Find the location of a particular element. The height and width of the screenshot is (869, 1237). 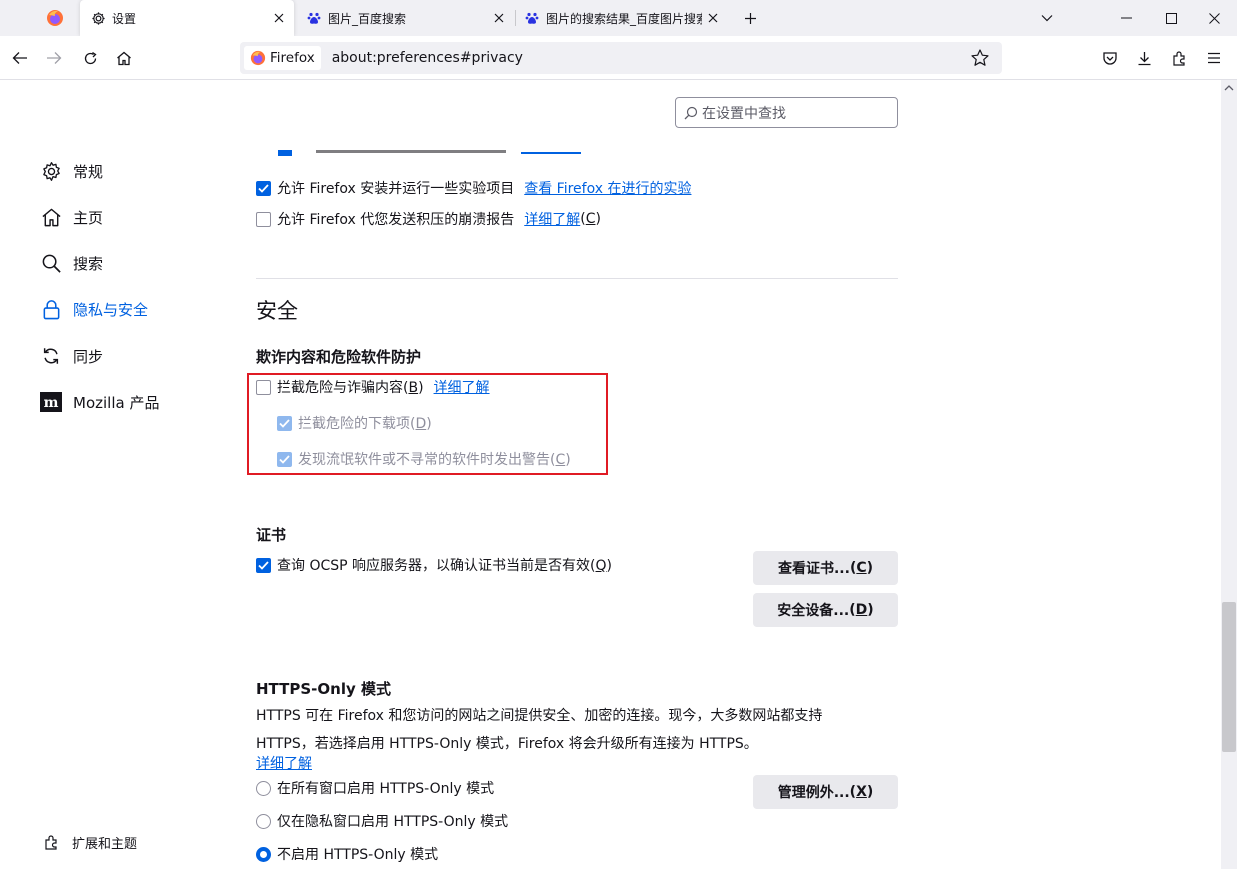

search-input: 在设置中查找 is located at coordinates (786, 112).